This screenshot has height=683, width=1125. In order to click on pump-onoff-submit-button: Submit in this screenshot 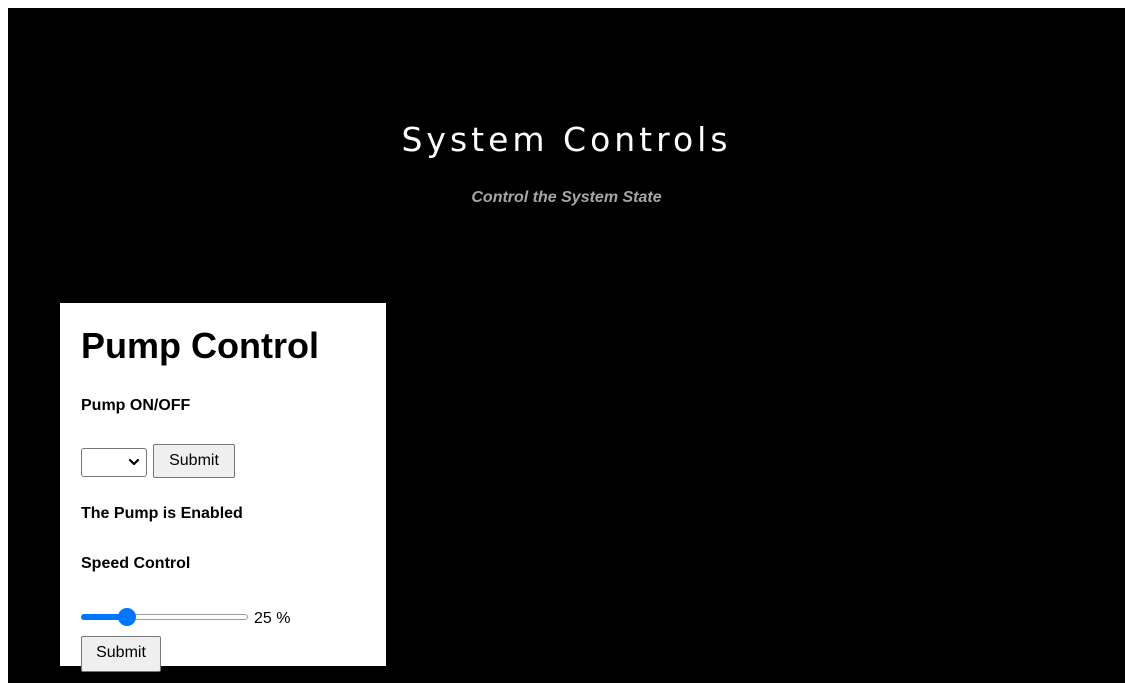, I will do `click(194, 461)`.